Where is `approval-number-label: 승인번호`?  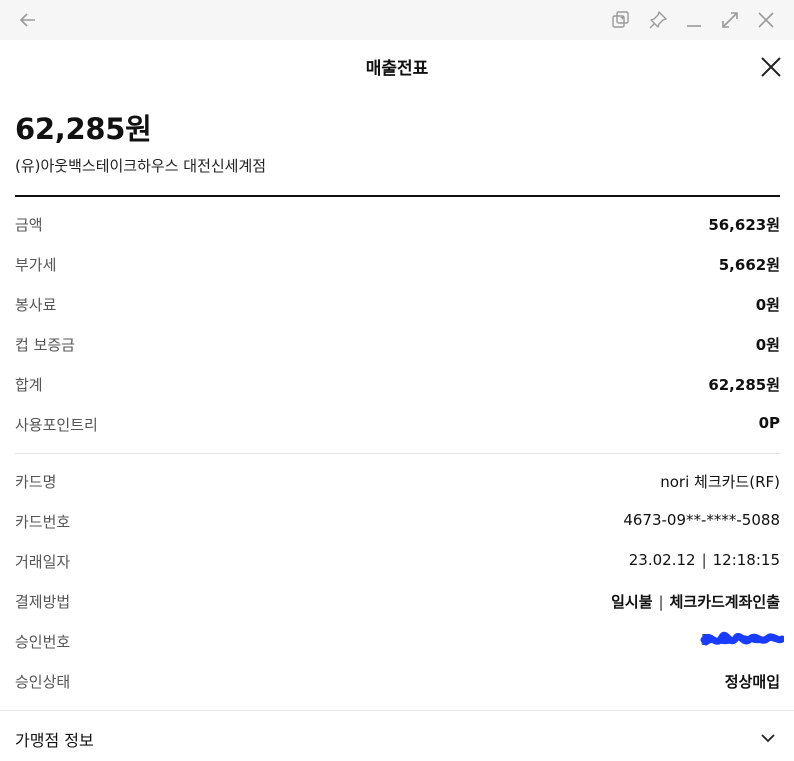
approval-number-label: 승인번호 is located at coordinates (43, 642).